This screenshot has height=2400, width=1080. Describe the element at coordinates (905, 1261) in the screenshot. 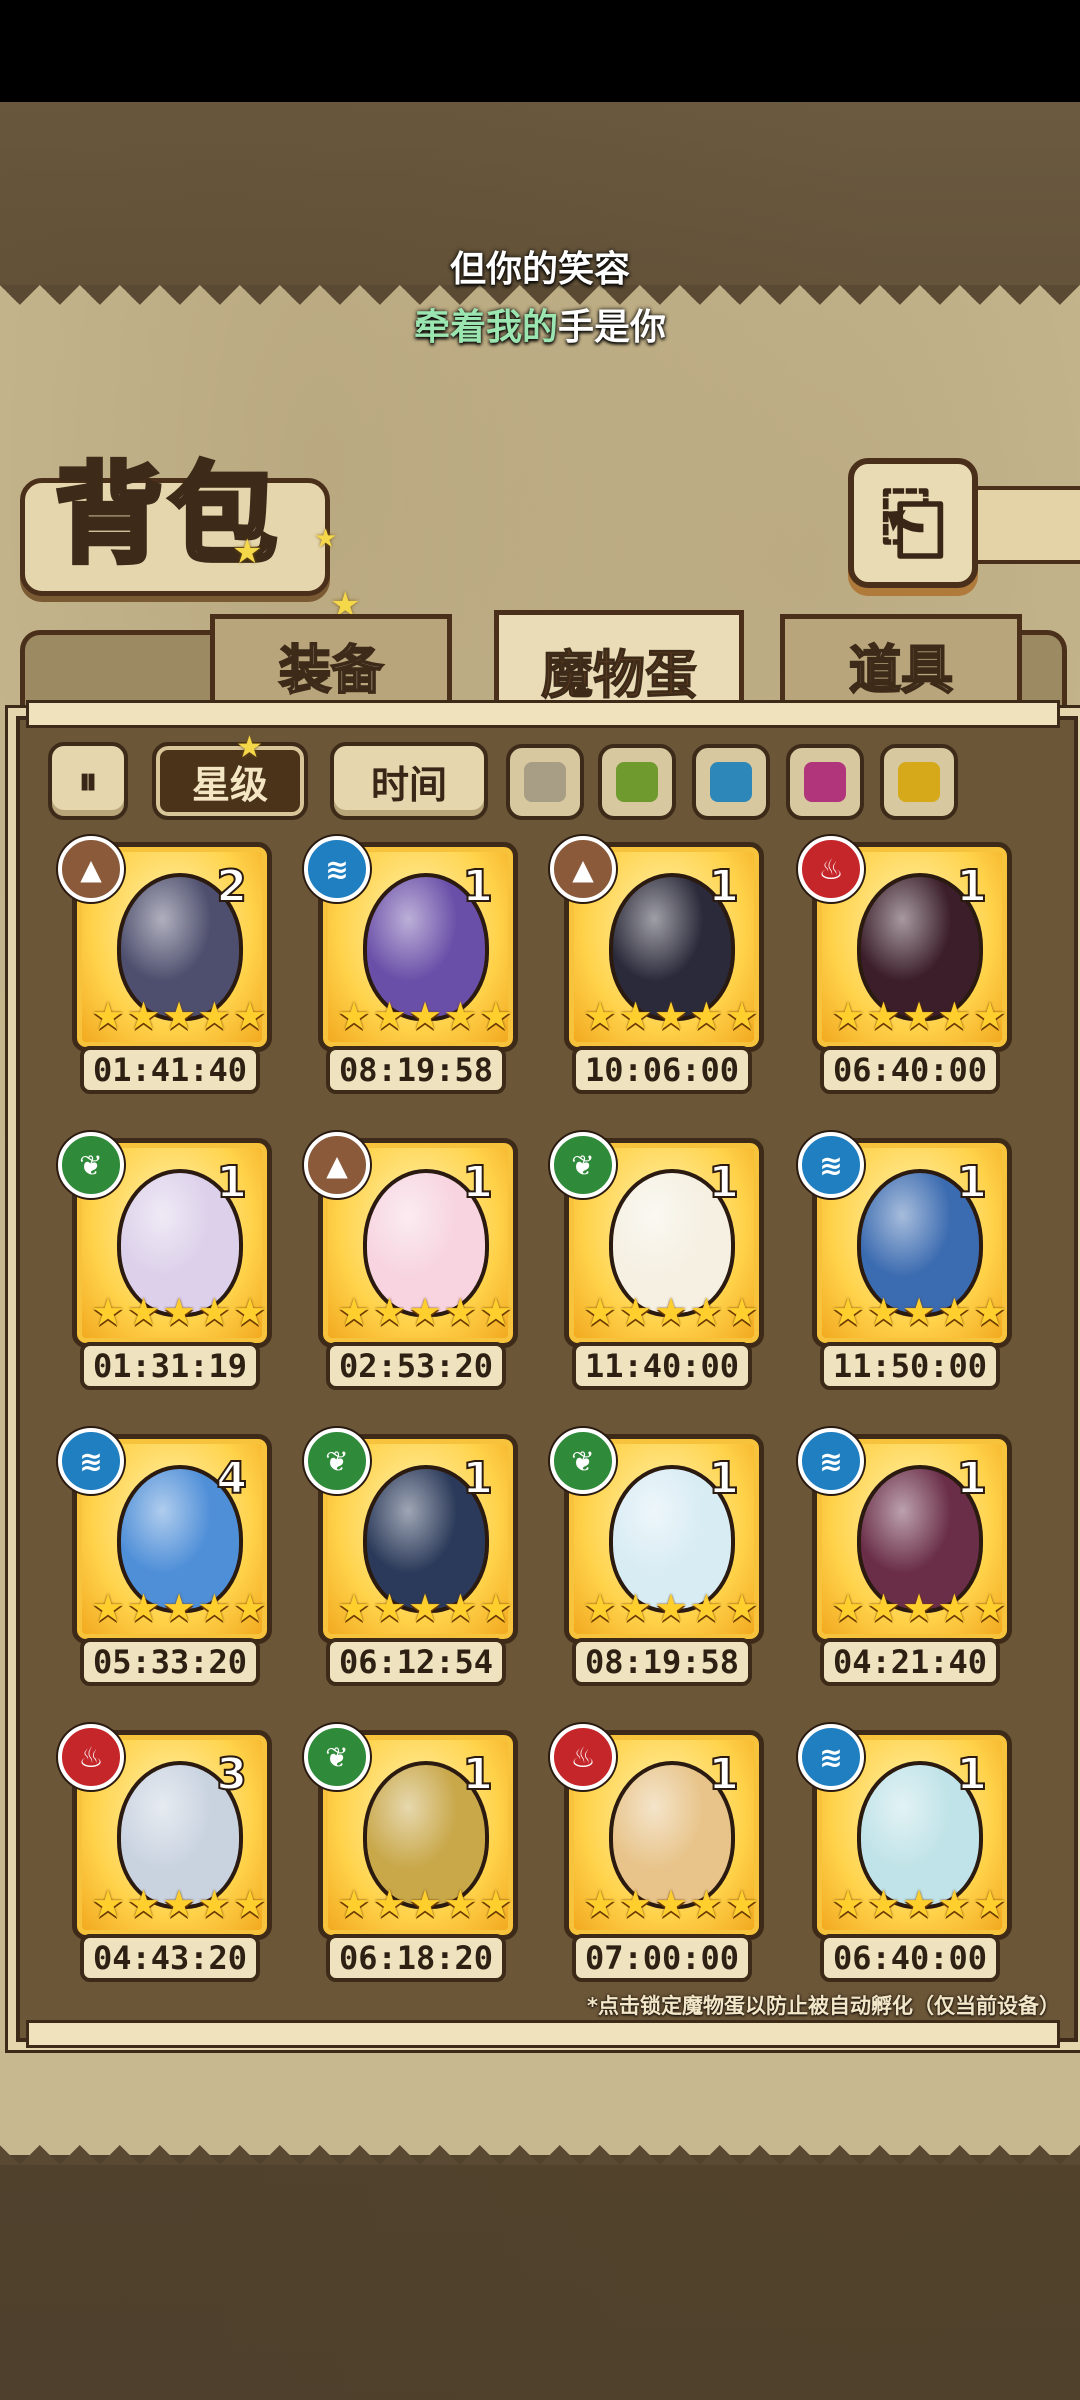

I see `egg-slot: 1 ★ ★ ★ ★ ★ ≋ 11:50:00` at that location.